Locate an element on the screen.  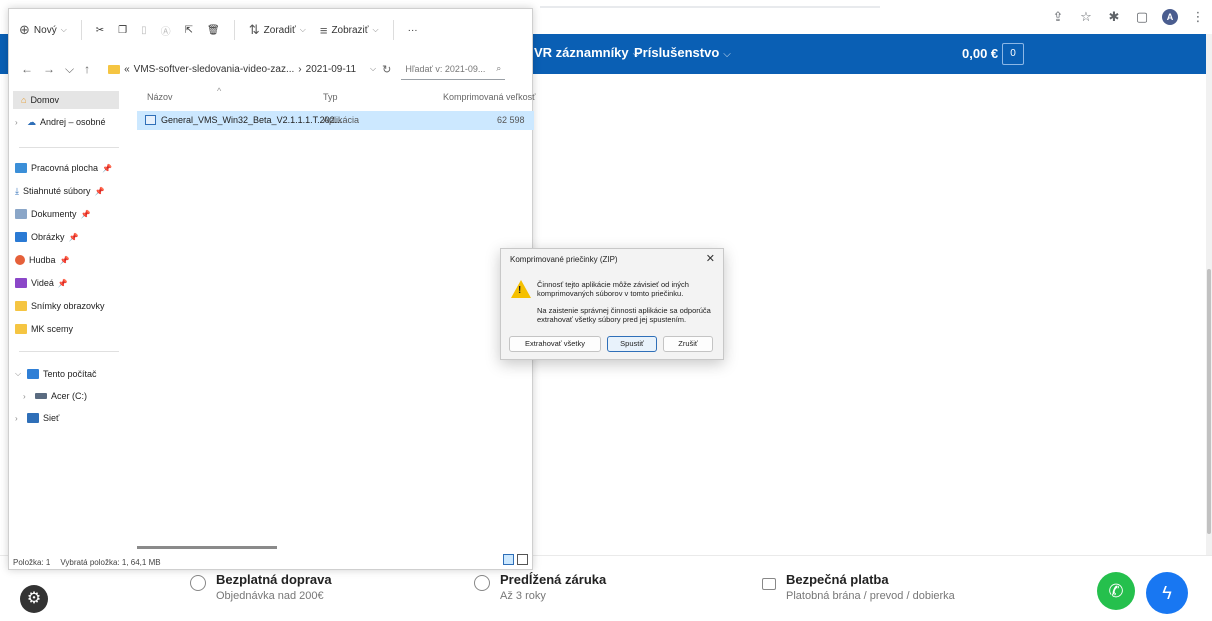
copy-icon: ❐ is located at coordinates (122, 30).